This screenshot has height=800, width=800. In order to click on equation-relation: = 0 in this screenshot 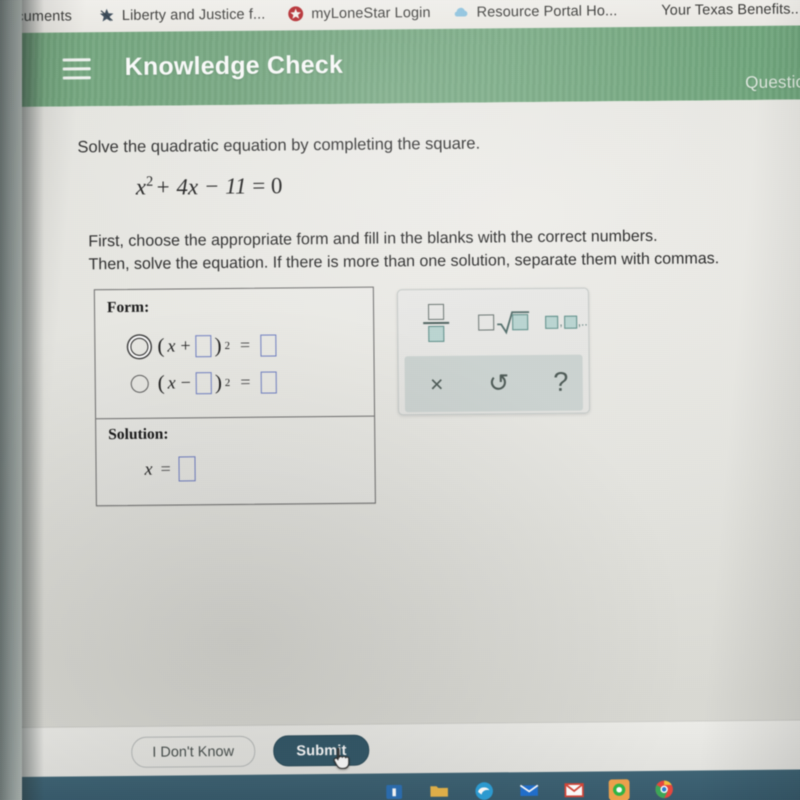, I will do `click(267, 186)`.